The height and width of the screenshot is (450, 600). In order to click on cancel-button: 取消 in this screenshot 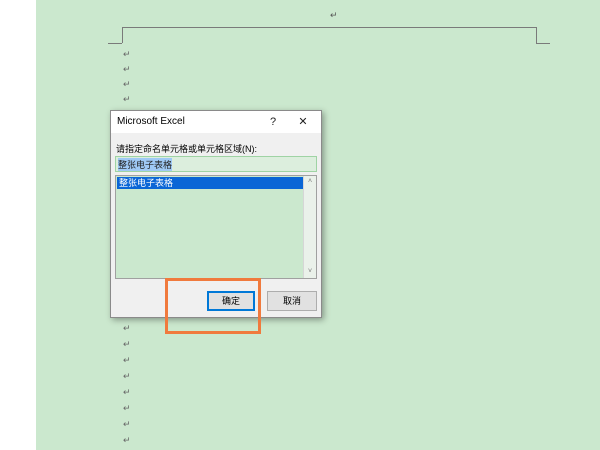, I will do `click(292, 301)`.